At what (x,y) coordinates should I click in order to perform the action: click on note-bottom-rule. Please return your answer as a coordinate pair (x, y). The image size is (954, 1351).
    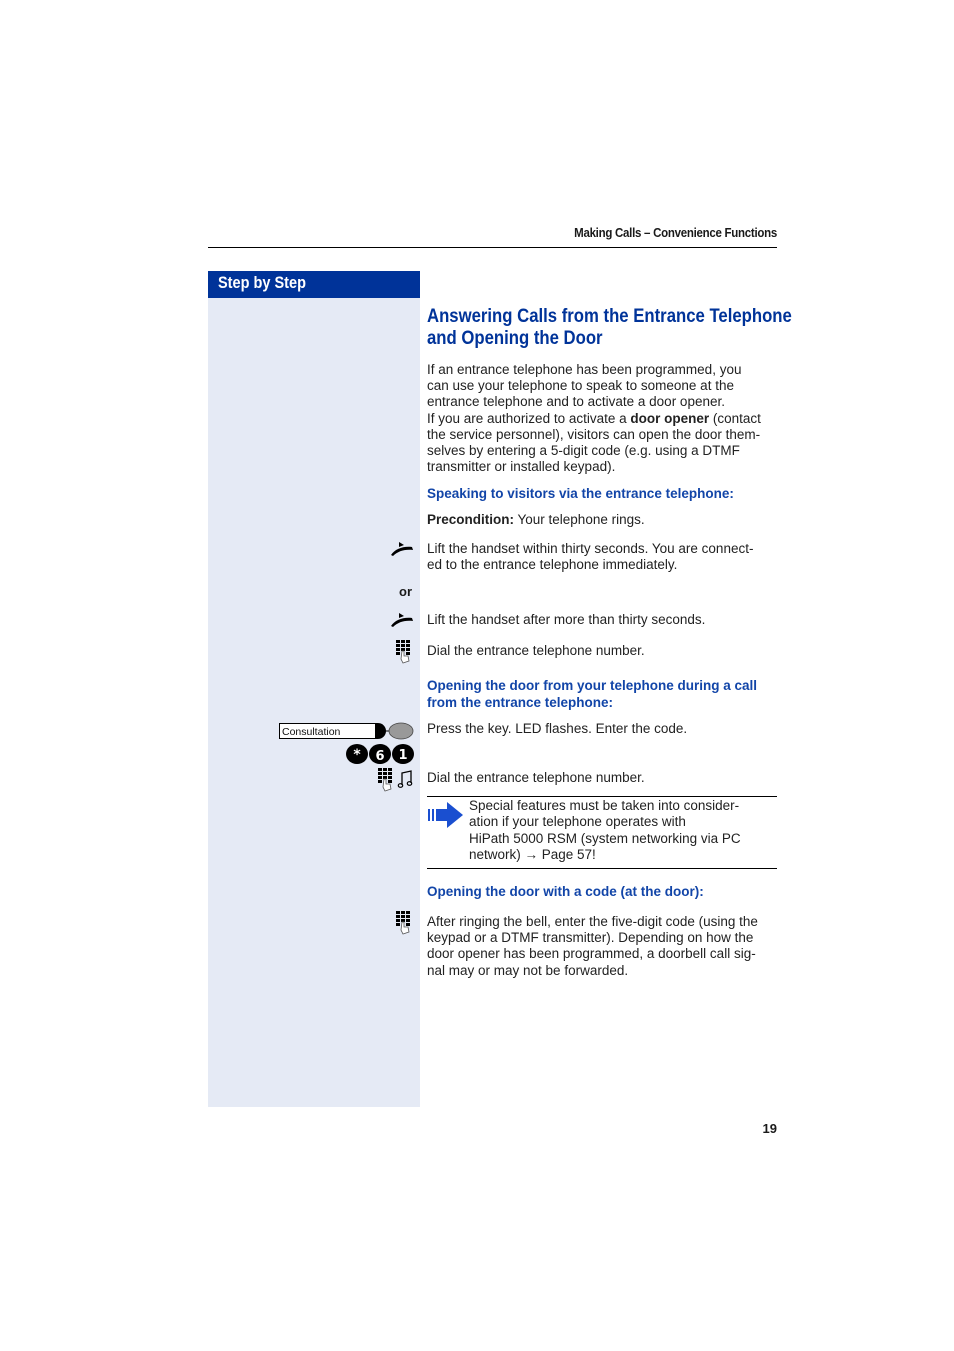
    Looking at the image, I should click on (602, 868).